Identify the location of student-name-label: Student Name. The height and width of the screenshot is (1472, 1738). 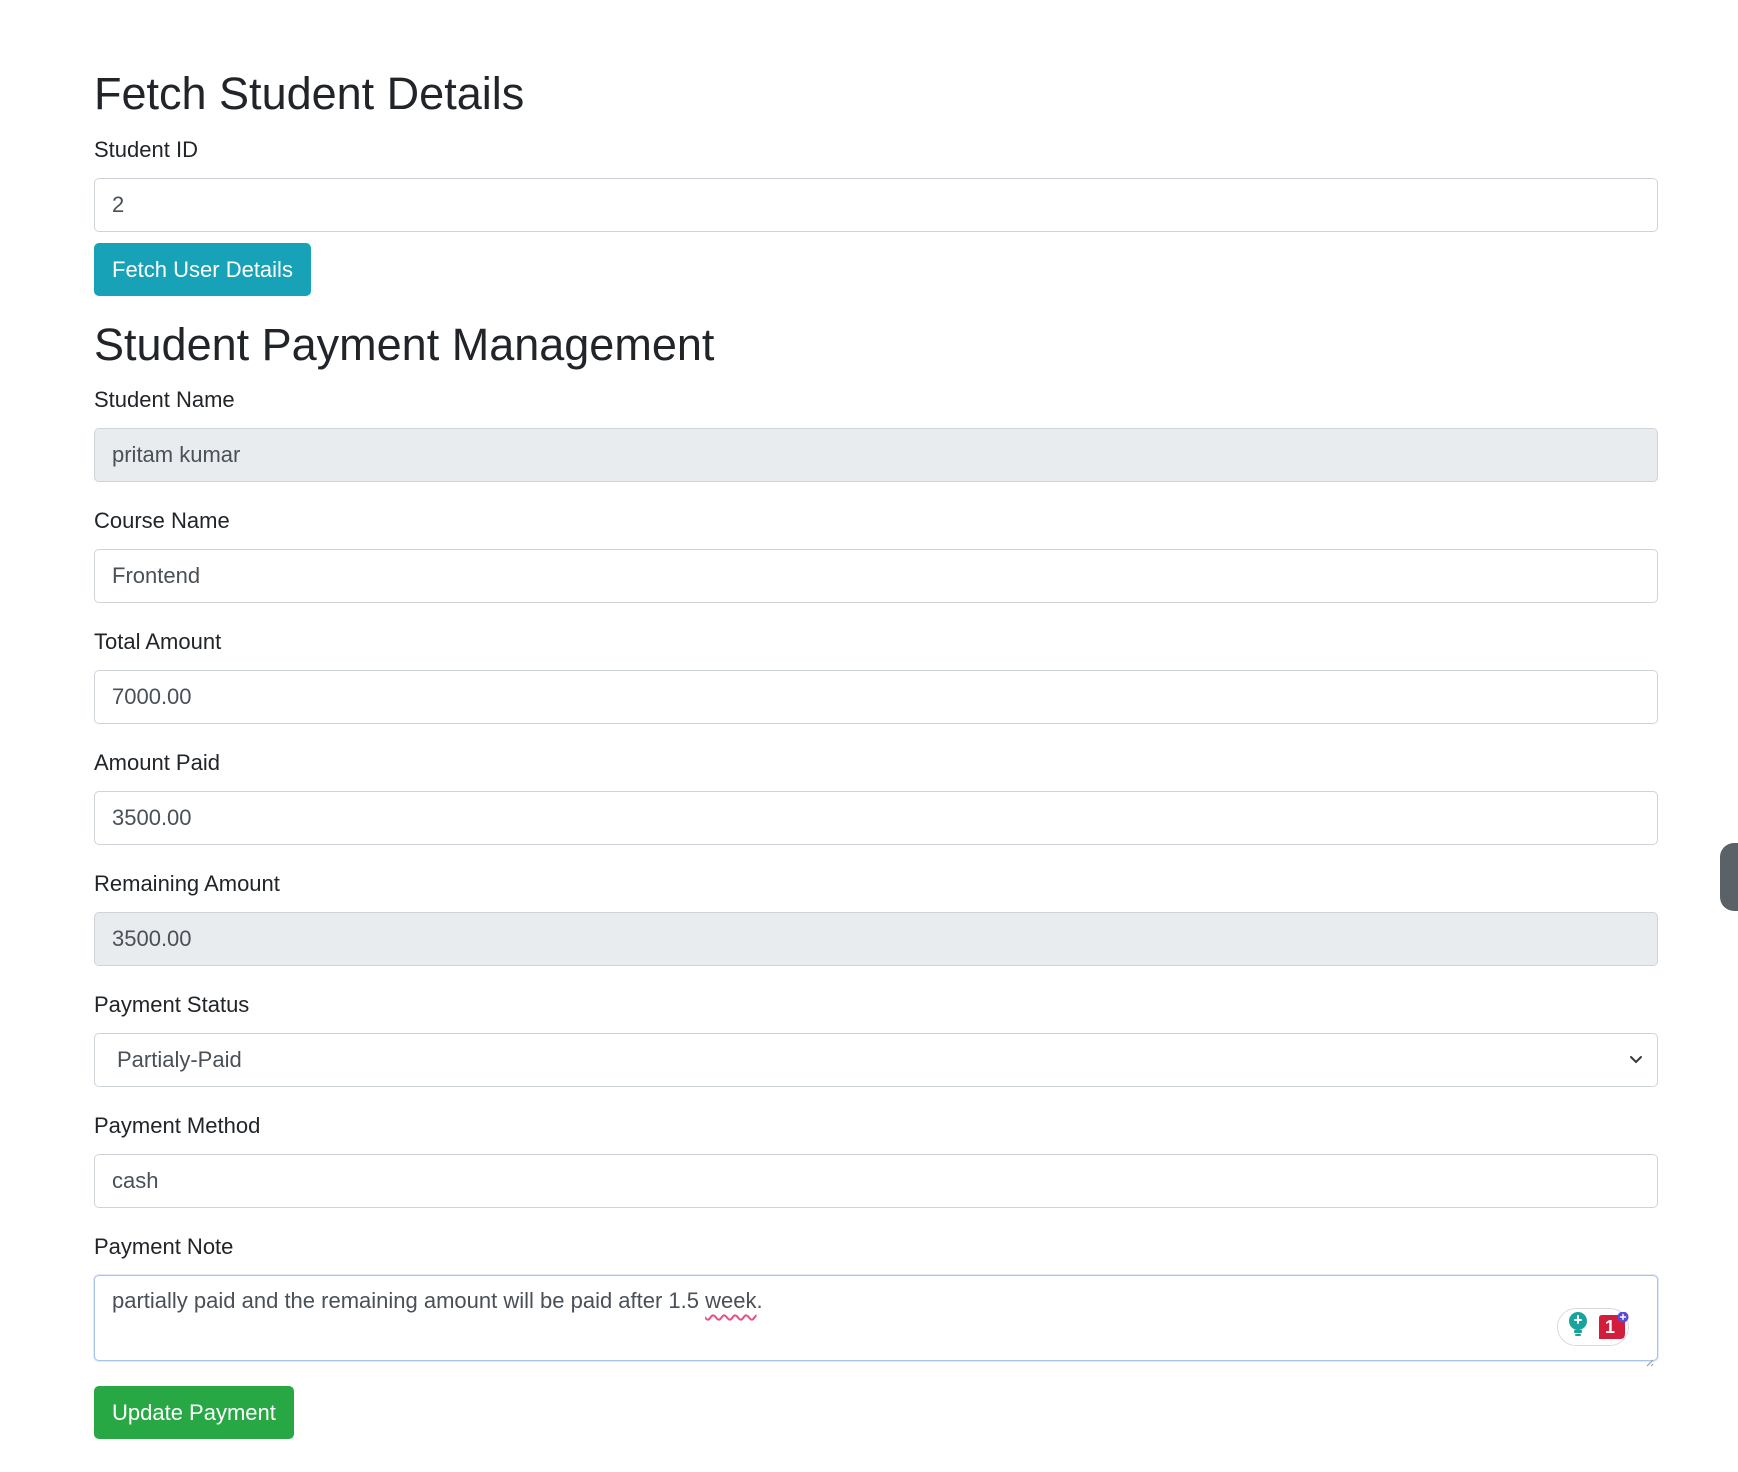
(164, 399).